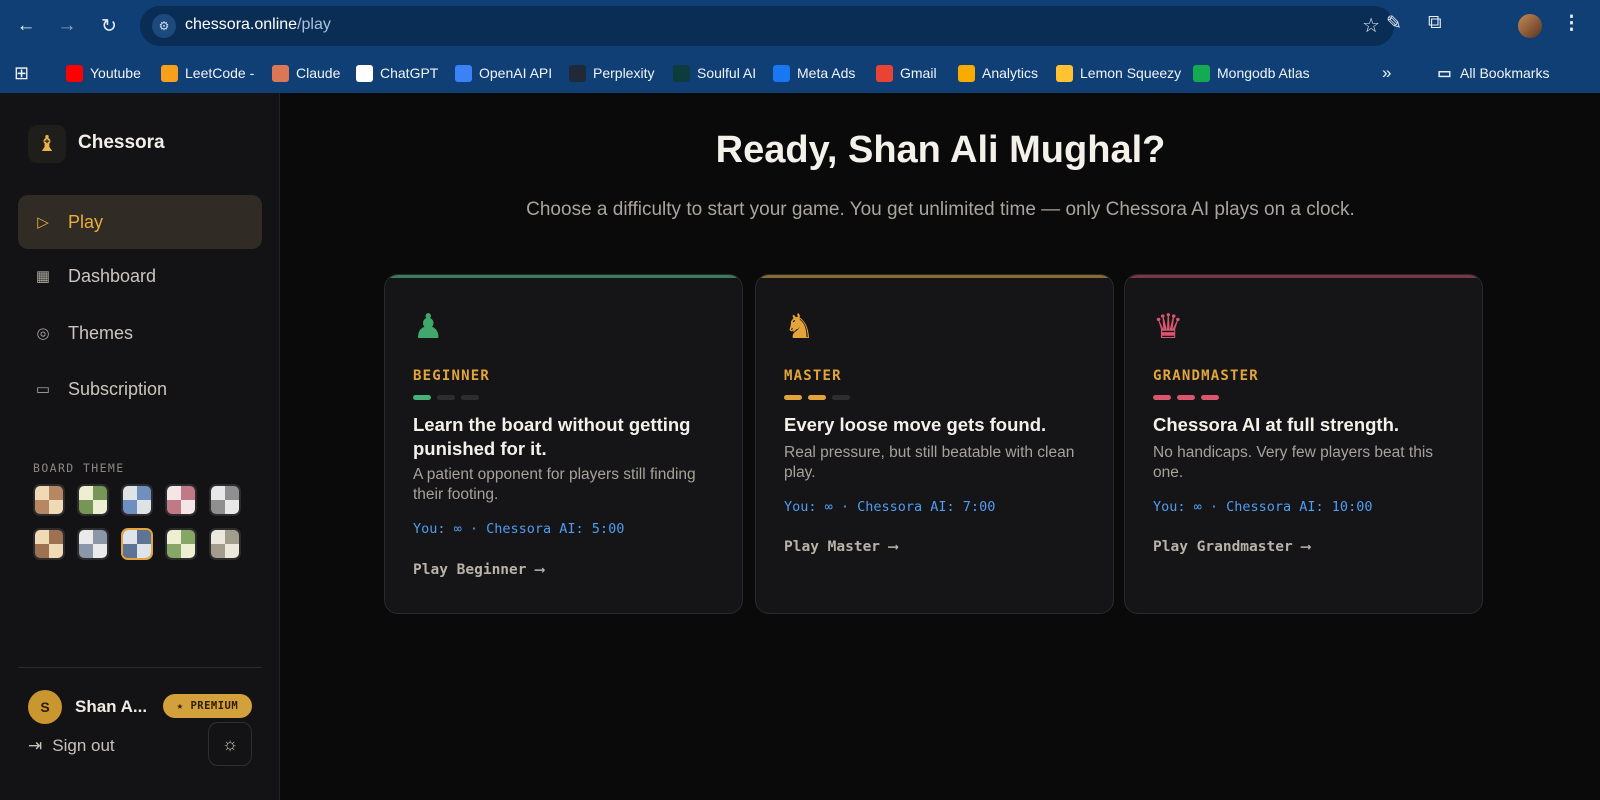  I want to click on avatar: S, so click(45, 707).